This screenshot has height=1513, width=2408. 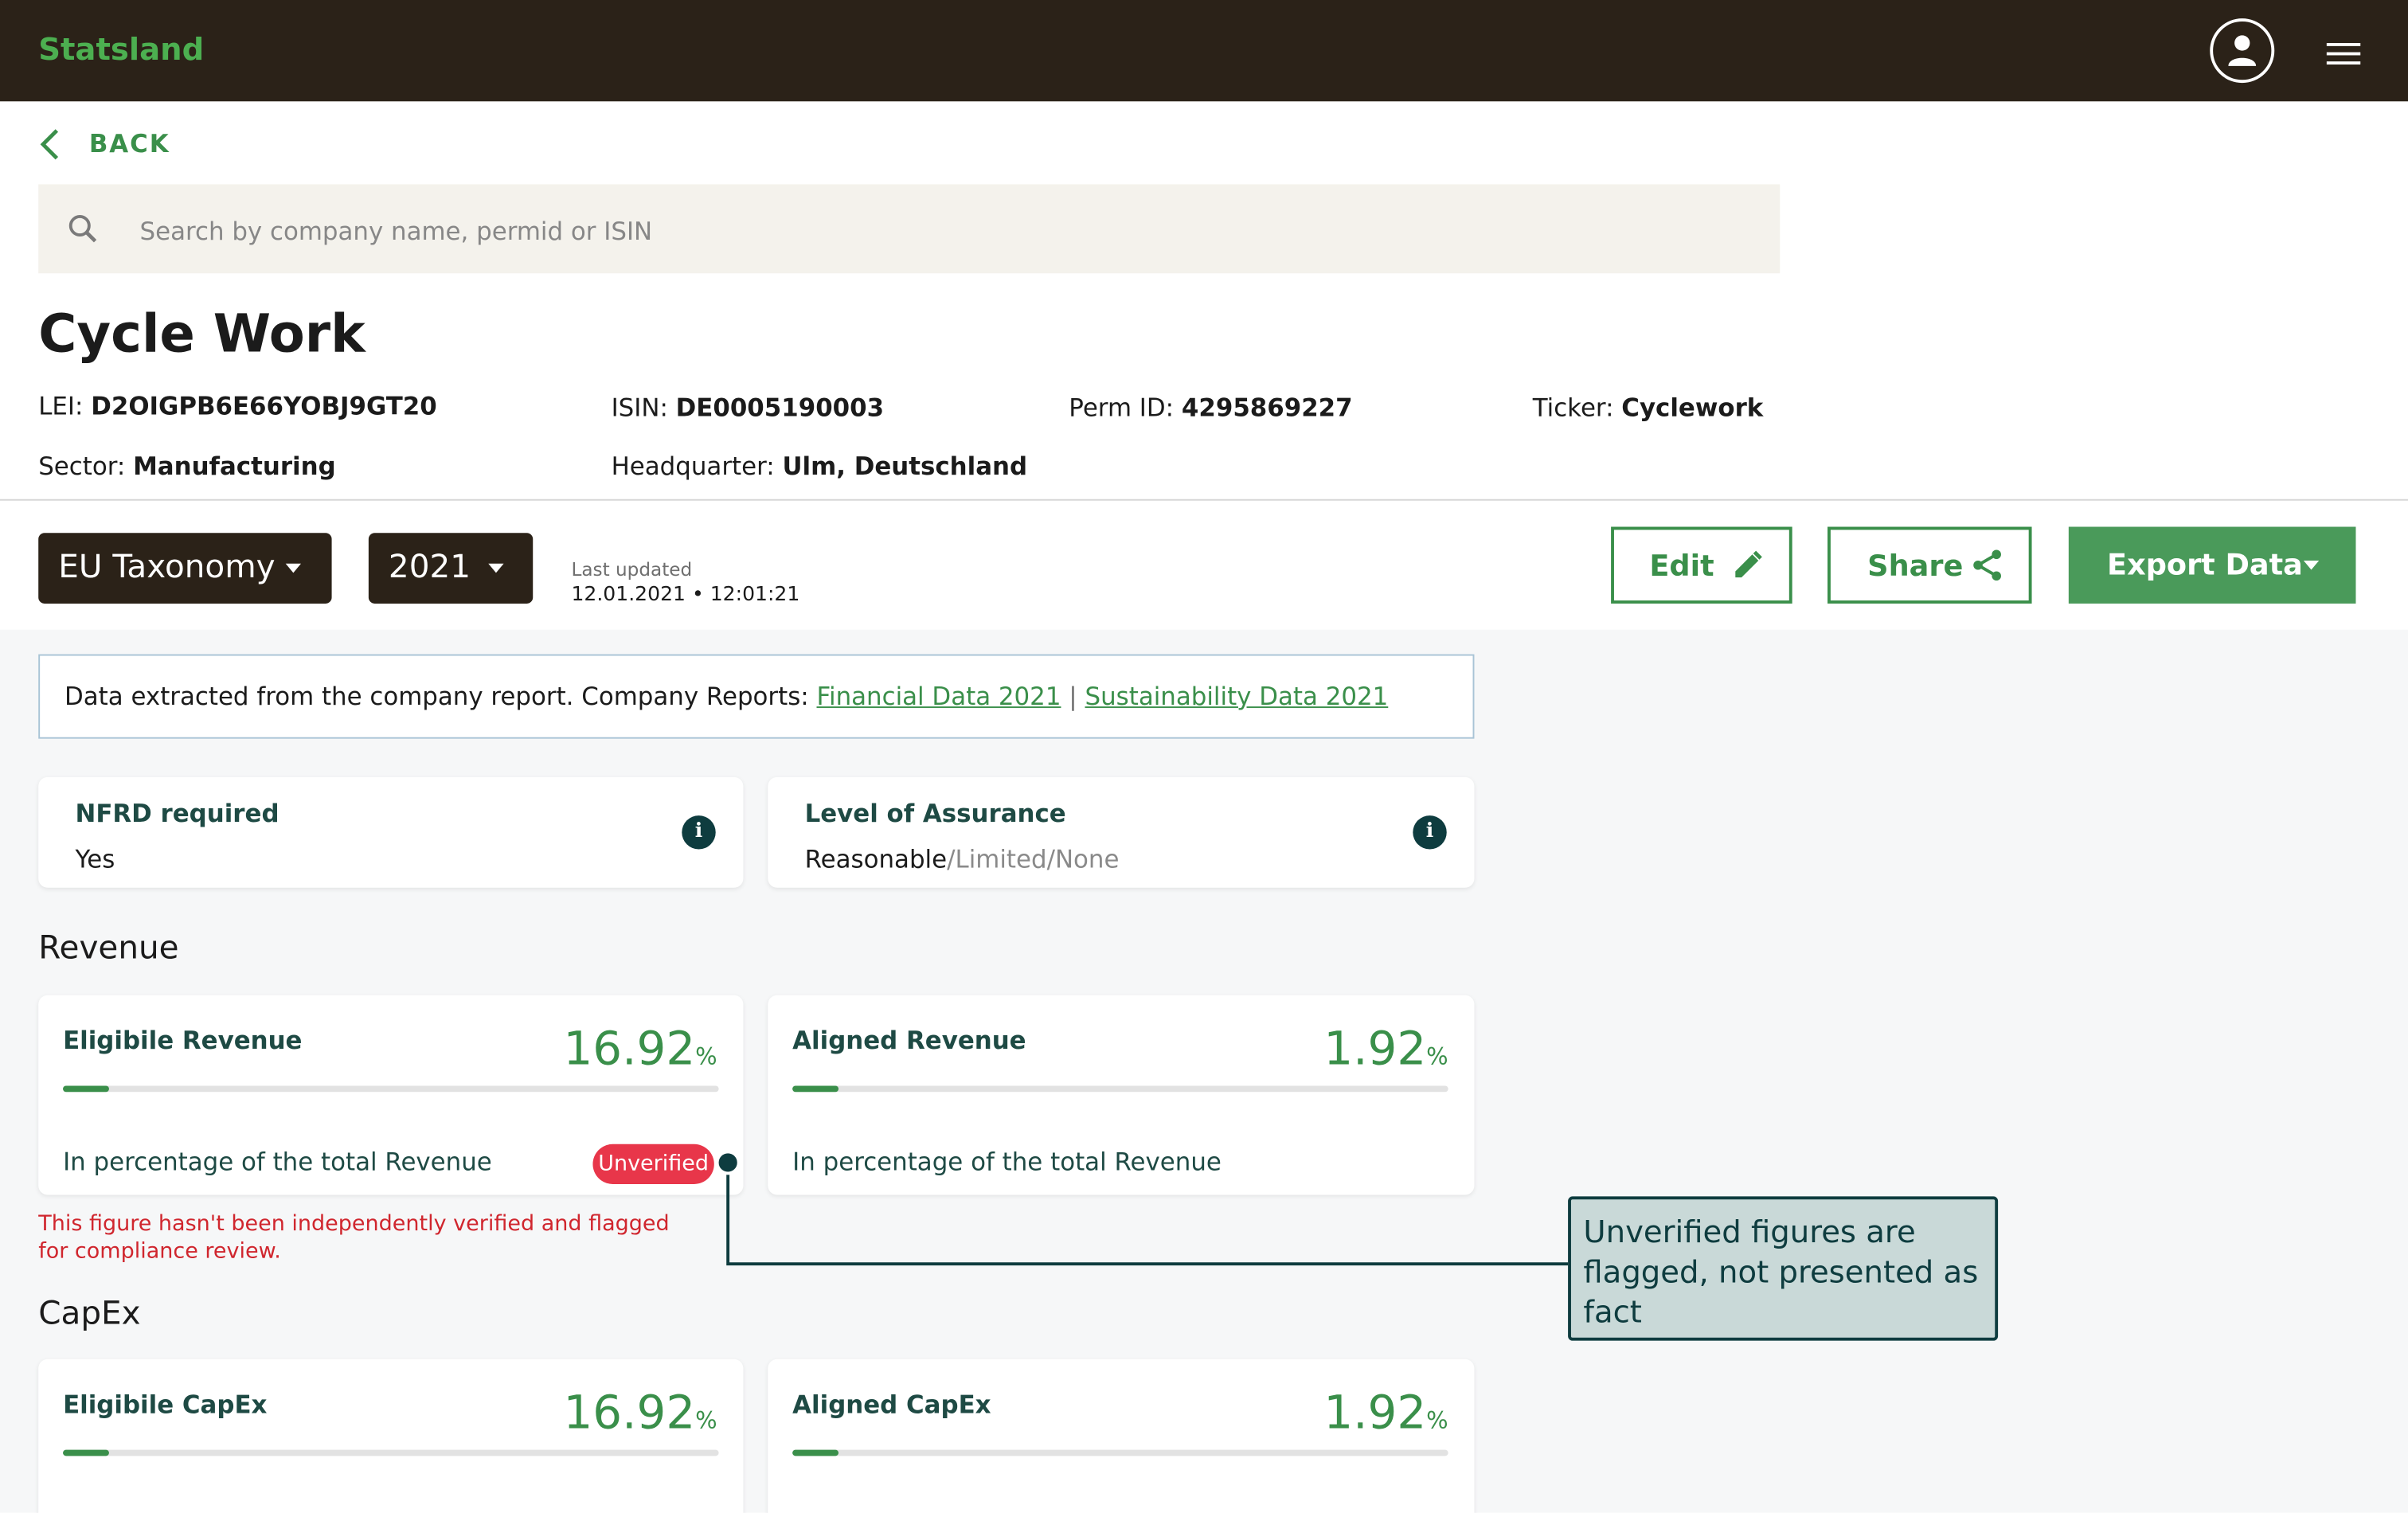 What do you see at coordinates (89, 1313) in the screenshot?
I see `capex-section-title: CapEx` at bounding box center [89, 1313].